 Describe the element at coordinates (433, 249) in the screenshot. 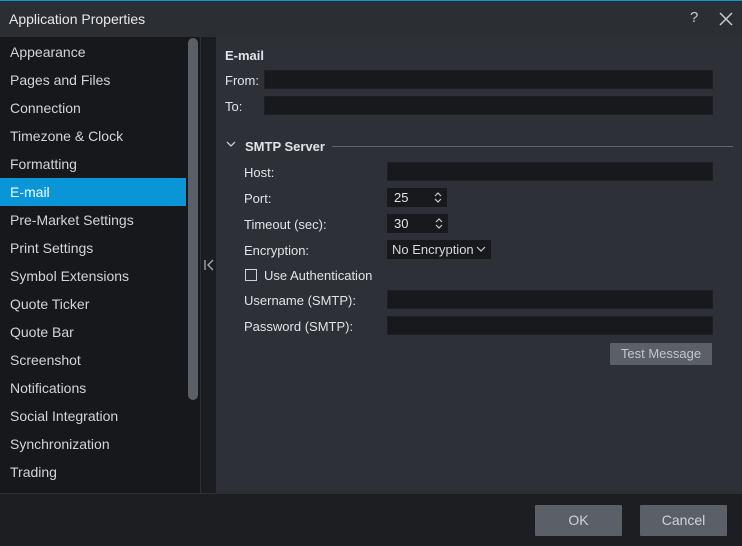

I see `encryption-value: No Encryption` at that location.